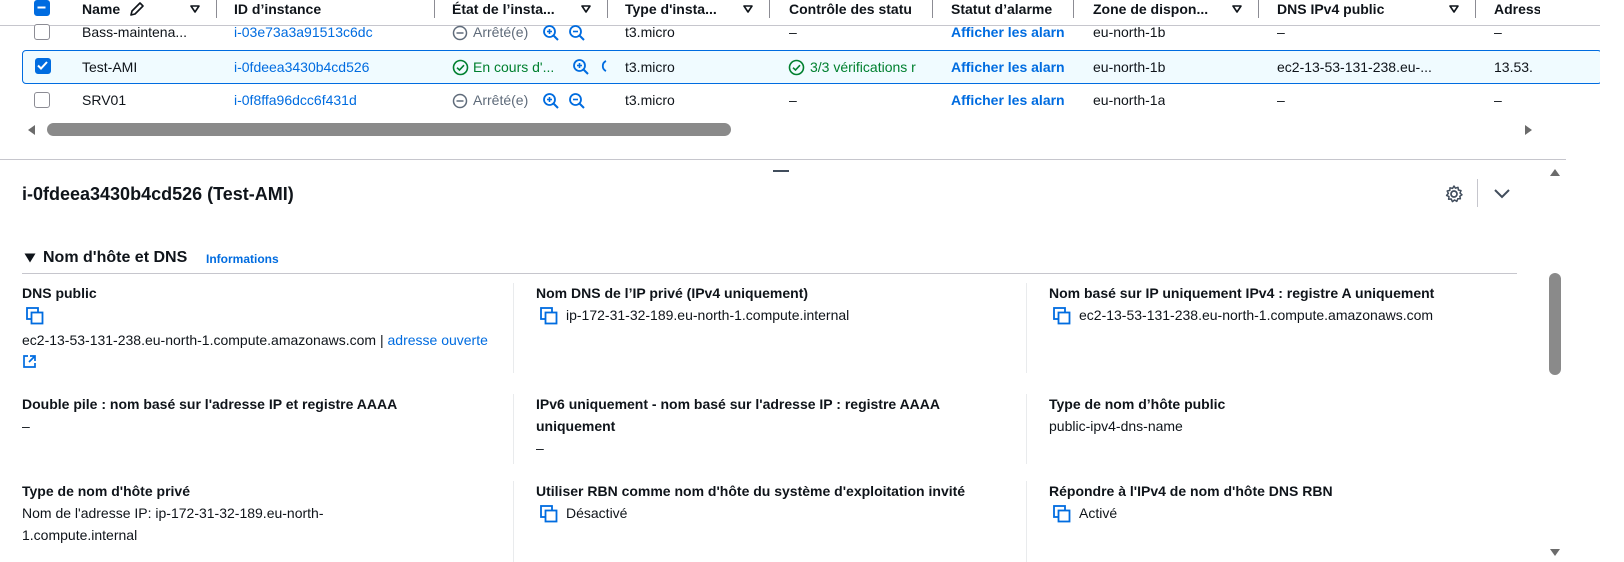  I want to click on instance-id-link: i-0fdeea3430b4cd526, so click(324, 67).